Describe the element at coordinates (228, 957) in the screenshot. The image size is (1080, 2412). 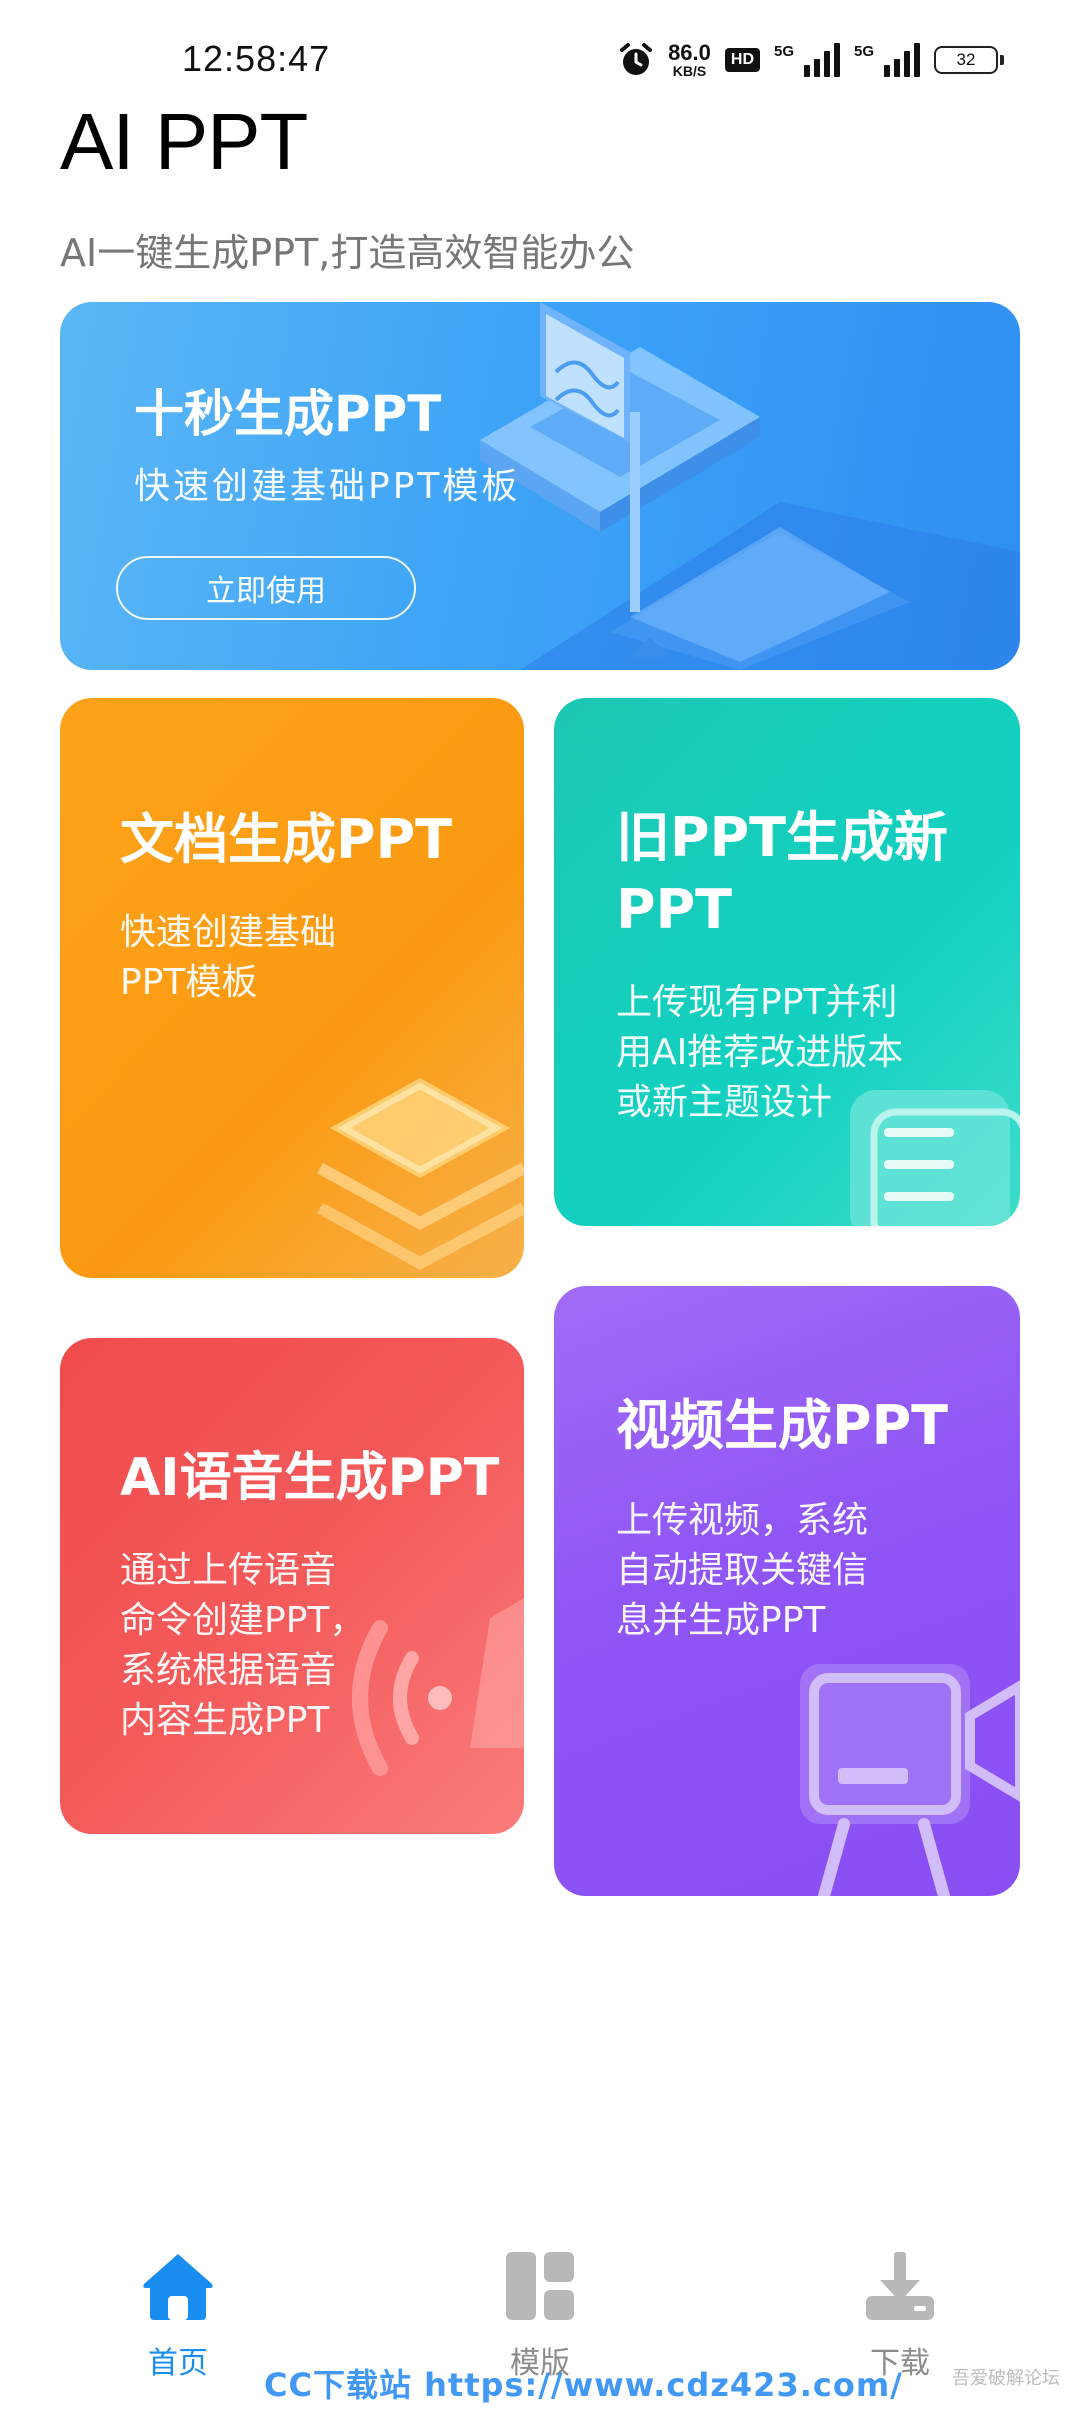
I see `doc-card-description: 快速创建基础 PPT模板` at that location.